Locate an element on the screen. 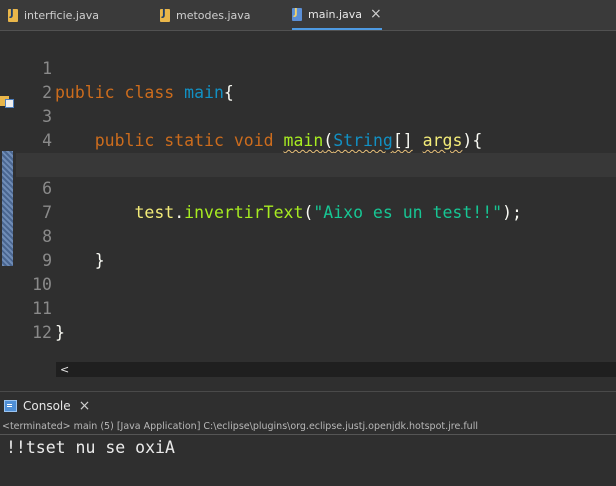  code-line: 8 } is located at coordinates (316, 235).